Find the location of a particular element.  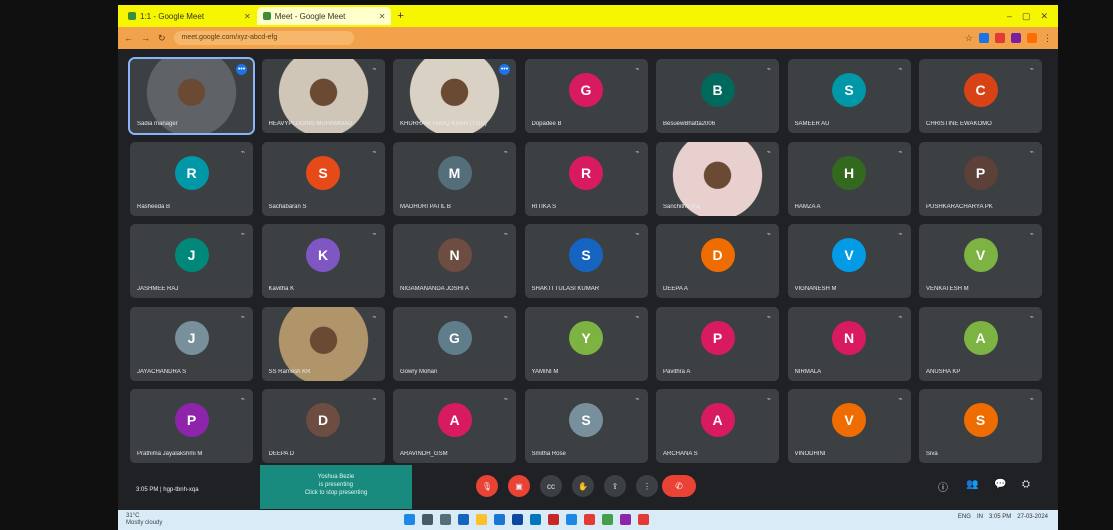

participant-tile: A ⌁ ANUSHA KP is located at coordinates (980, 343).